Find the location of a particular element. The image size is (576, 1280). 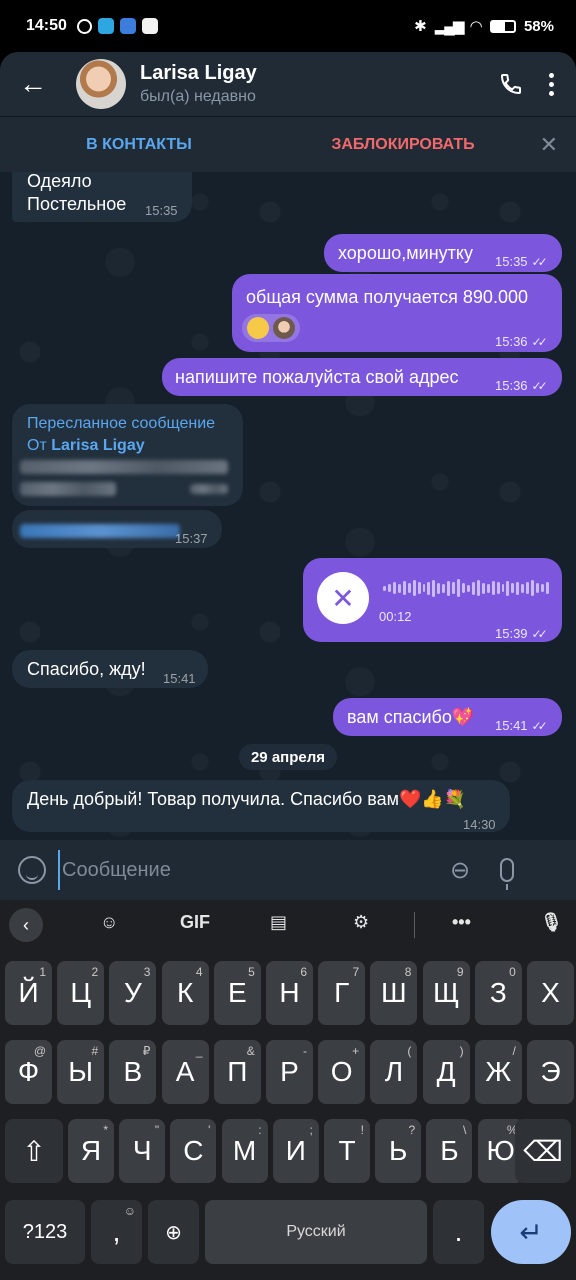

message-outgoing: хорошо,минутку 15:35 ✓✓ is located at coordinates (443, 253).